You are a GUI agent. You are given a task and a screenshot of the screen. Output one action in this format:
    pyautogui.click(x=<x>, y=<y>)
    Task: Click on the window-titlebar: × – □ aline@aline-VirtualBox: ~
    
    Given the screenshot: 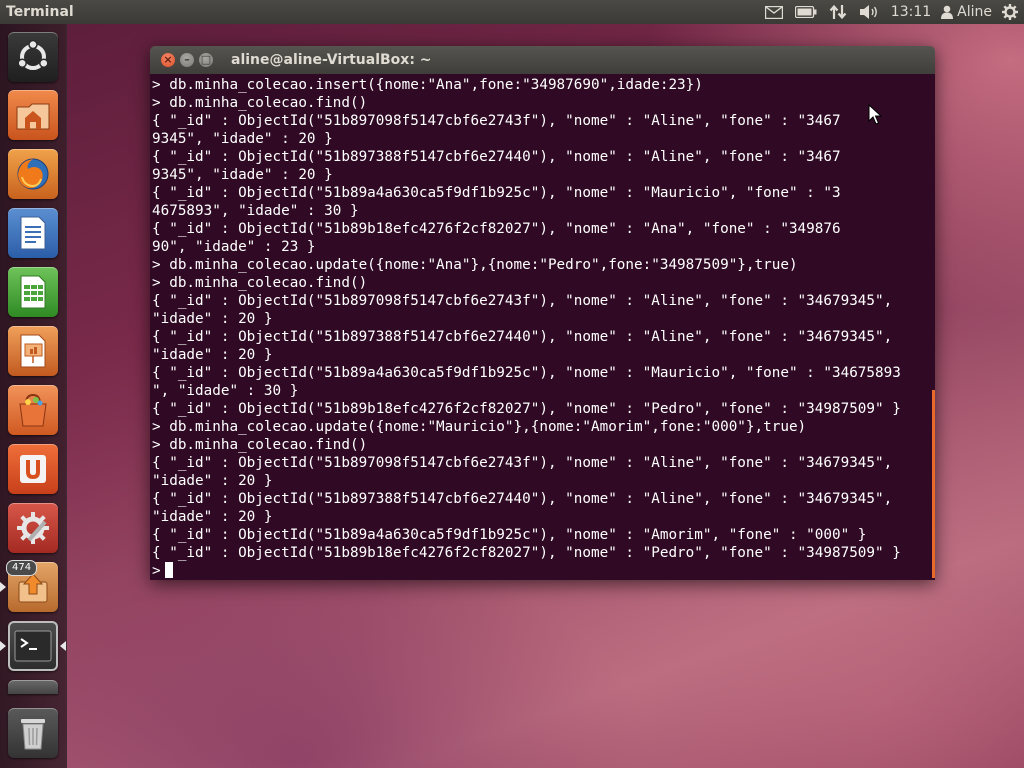 What is the action you would take?
    pyautogui.click(x=542, y=60)
    